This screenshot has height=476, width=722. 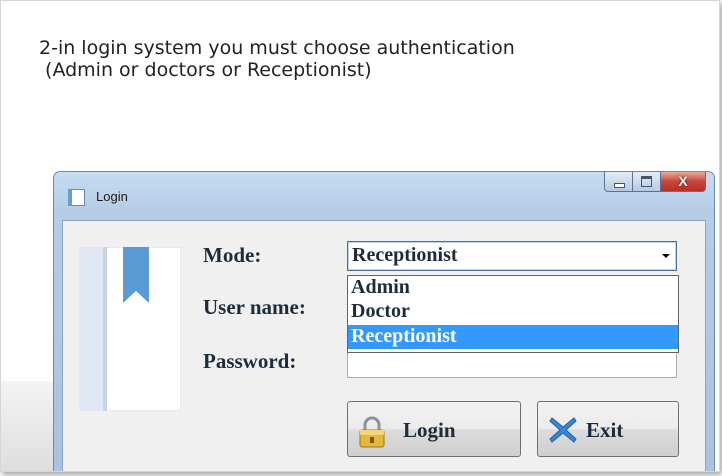 What do you see at coordinates (254, 307) in the screenshot?
I see `username-label: User name:` at bounding box center [254, 307].